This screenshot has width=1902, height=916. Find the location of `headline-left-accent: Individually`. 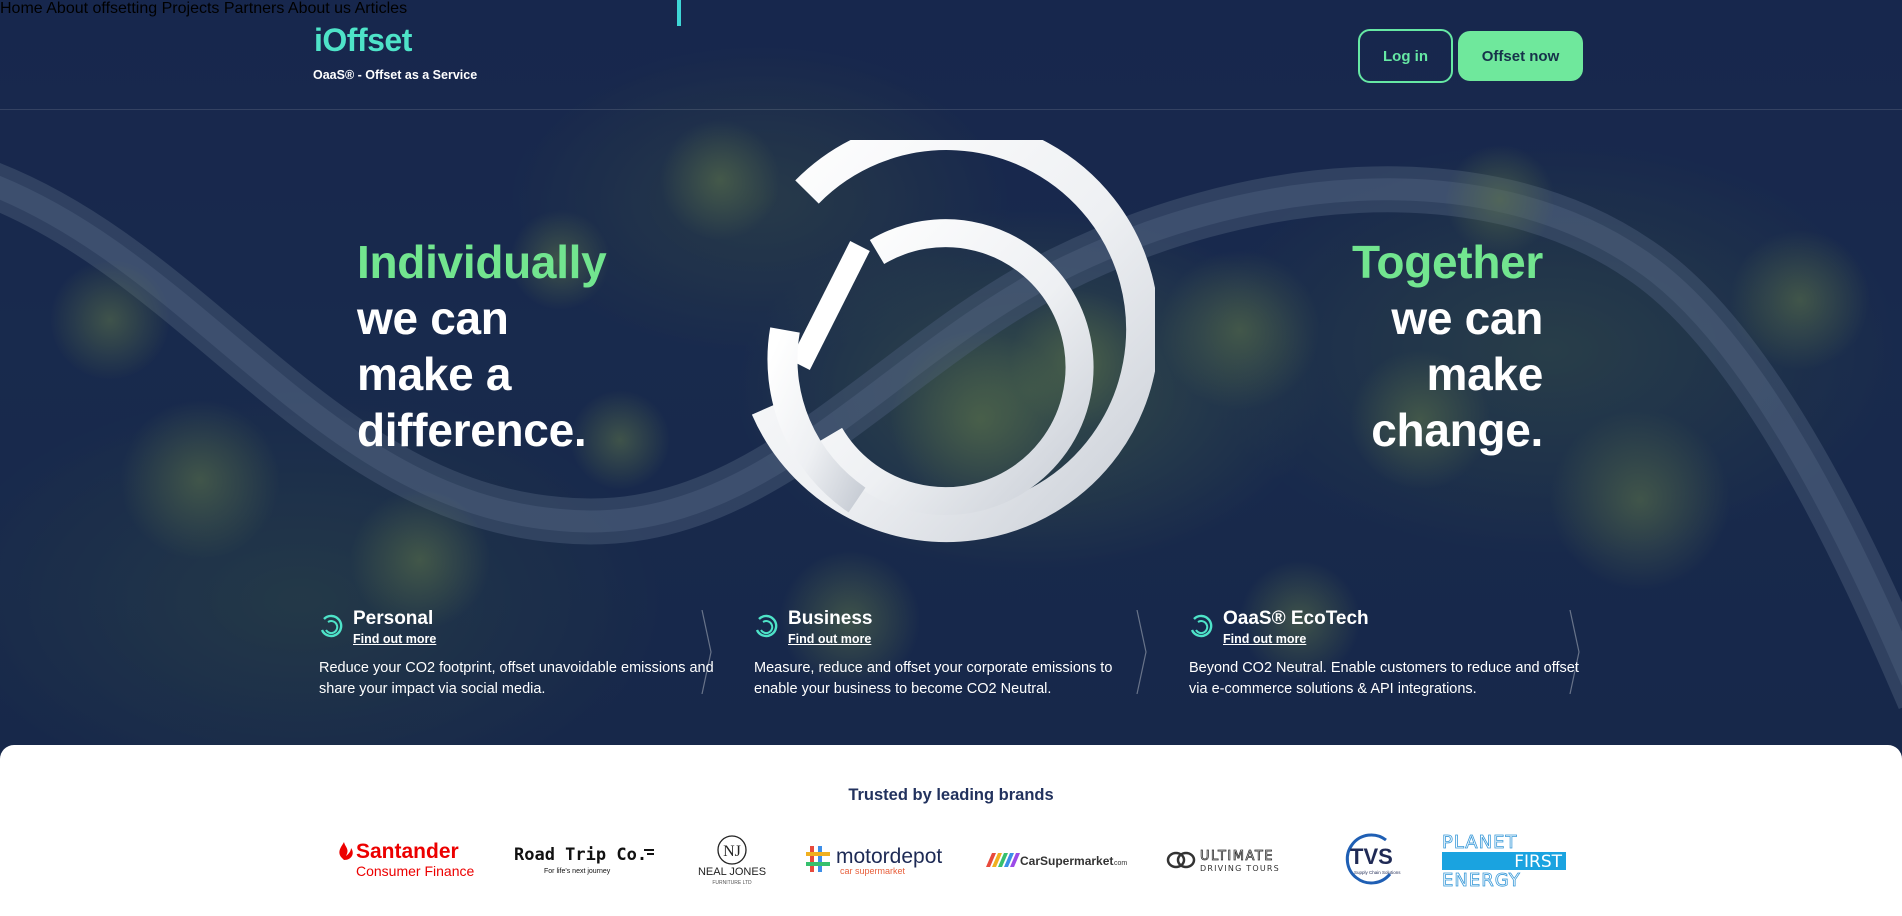

headline-left-accent: Individually is located at coordinates (482, 262).